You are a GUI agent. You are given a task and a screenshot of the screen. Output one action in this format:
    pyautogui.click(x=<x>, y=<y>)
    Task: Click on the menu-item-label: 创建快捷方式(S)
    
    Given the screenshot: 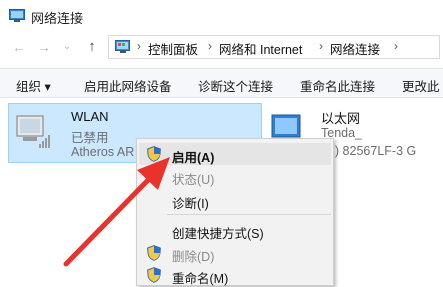 What is the action you would take?
    pyautogui.click(x=218, y=234)
    